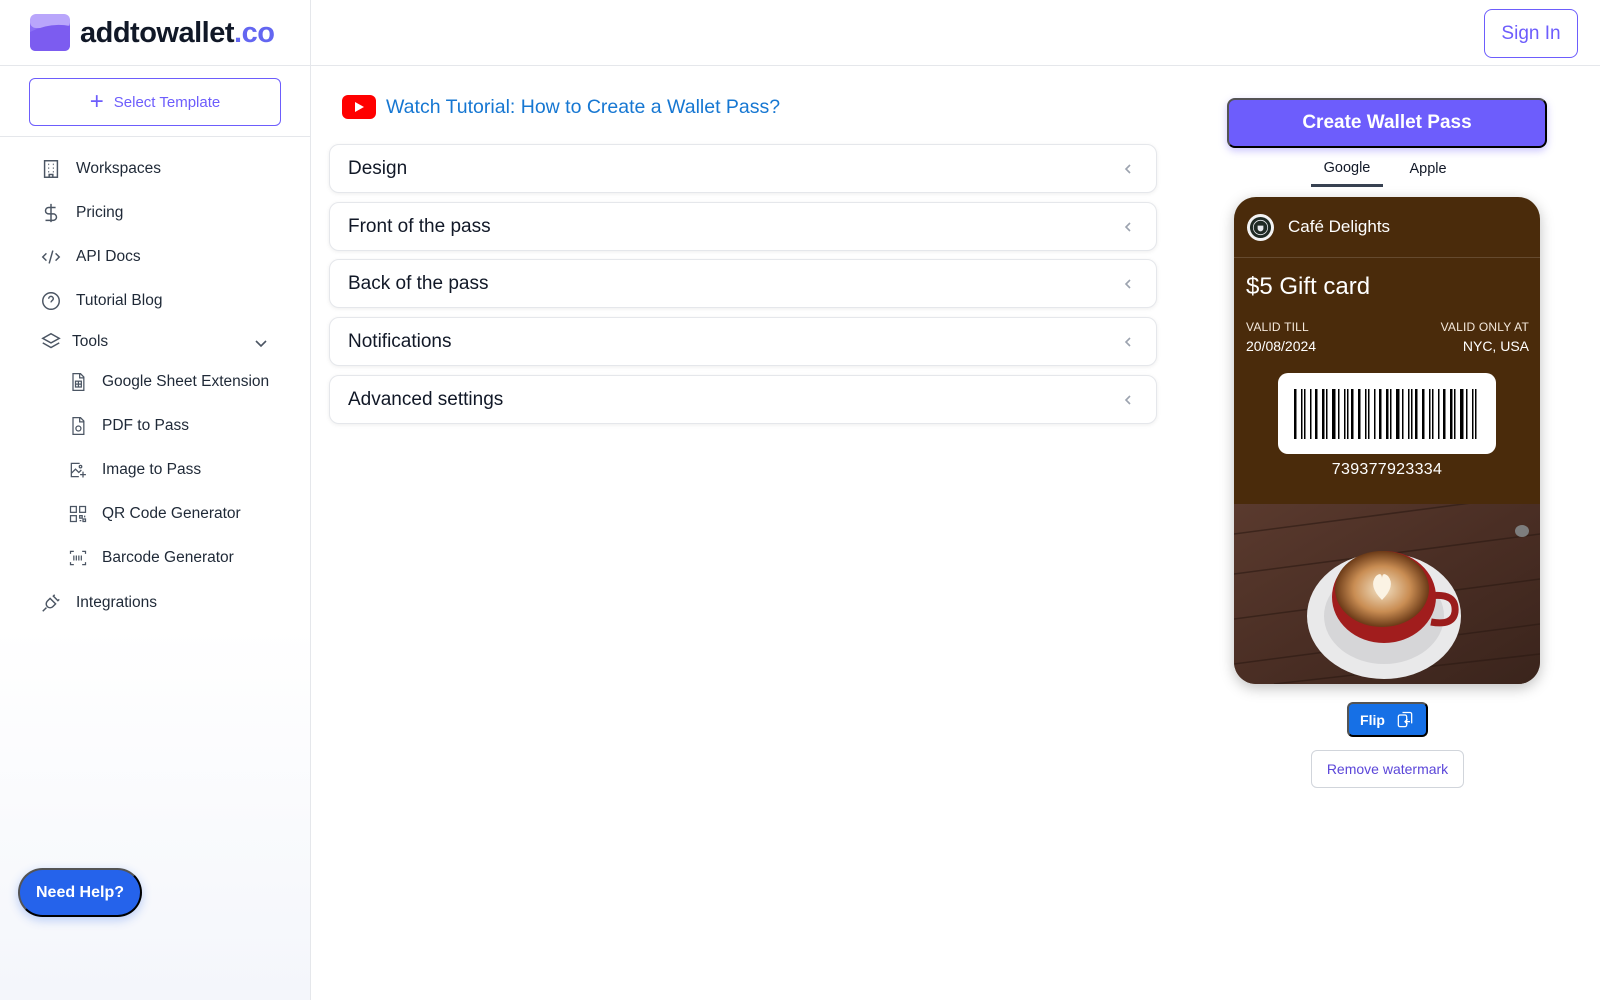  Describe the element at coordinates (100, 212) in the screenshot. I see `sidebar-item-label: Pricing` at that location.